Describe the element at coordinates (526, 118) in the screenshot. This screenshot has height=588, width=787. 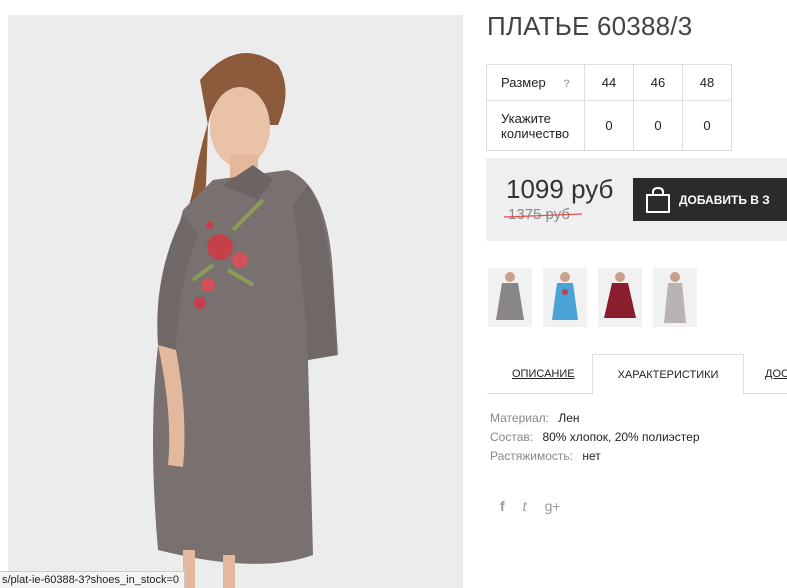
I see `quantity-label-line1: Укажите` at that location.